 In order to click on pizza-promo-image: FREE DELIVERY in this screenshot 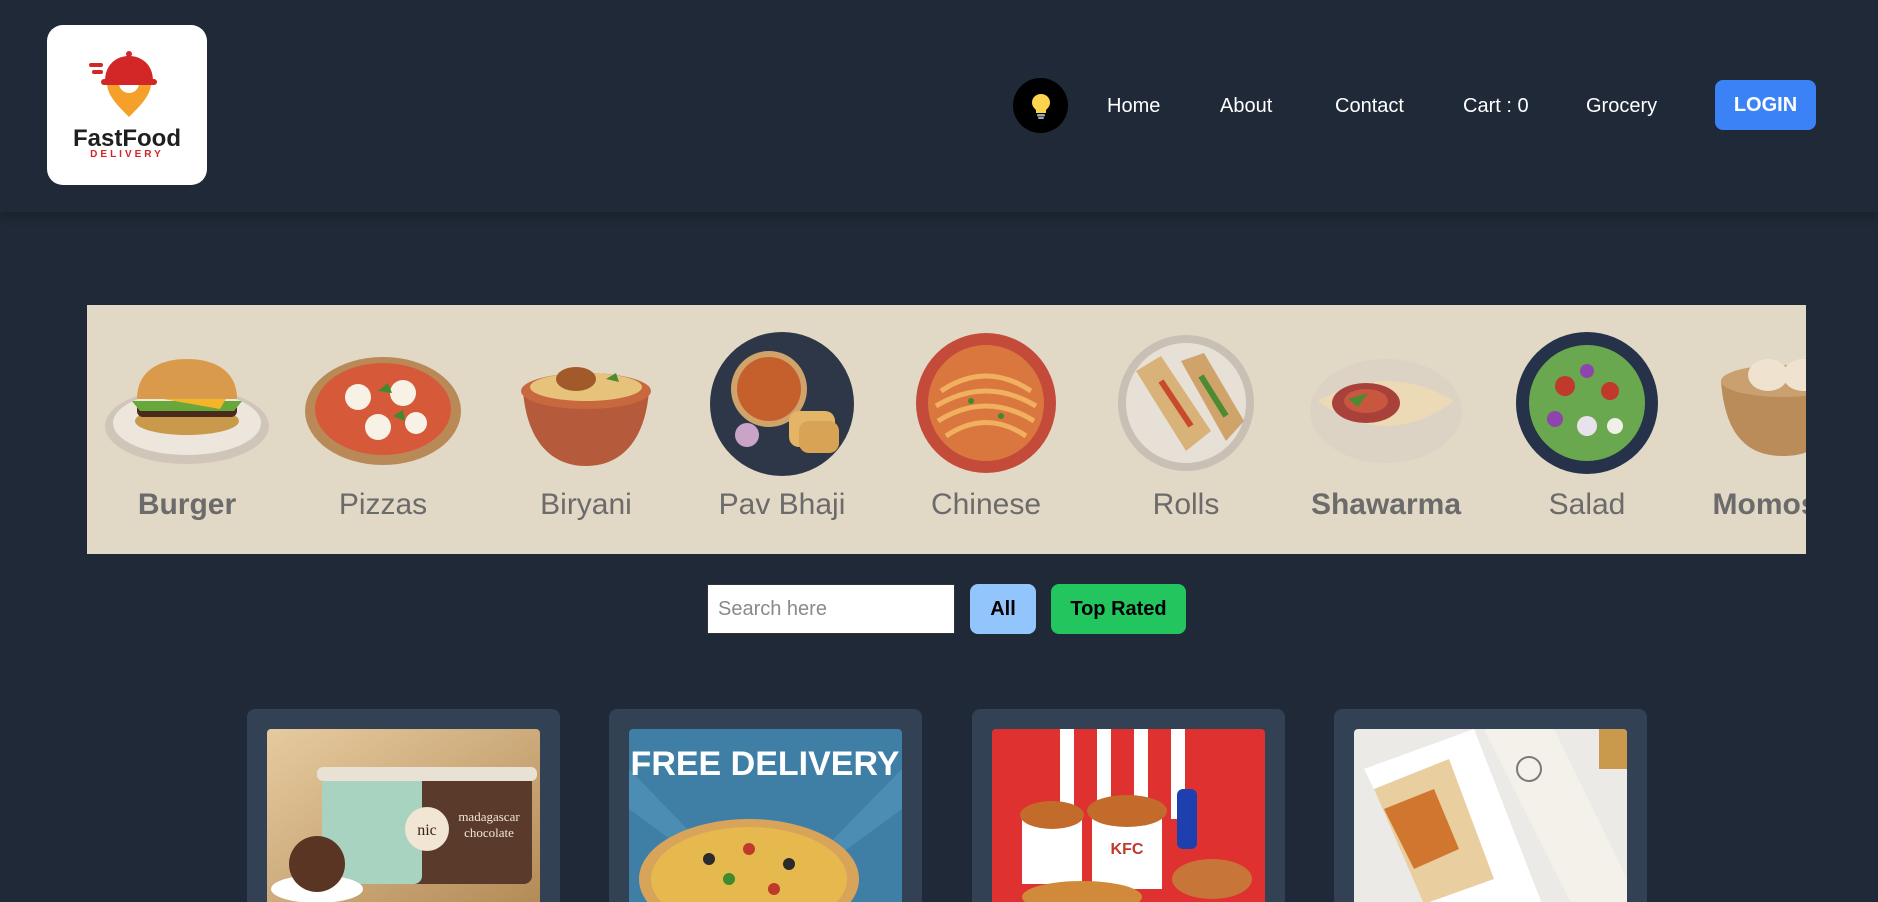, I will do `click(765, 815)`.